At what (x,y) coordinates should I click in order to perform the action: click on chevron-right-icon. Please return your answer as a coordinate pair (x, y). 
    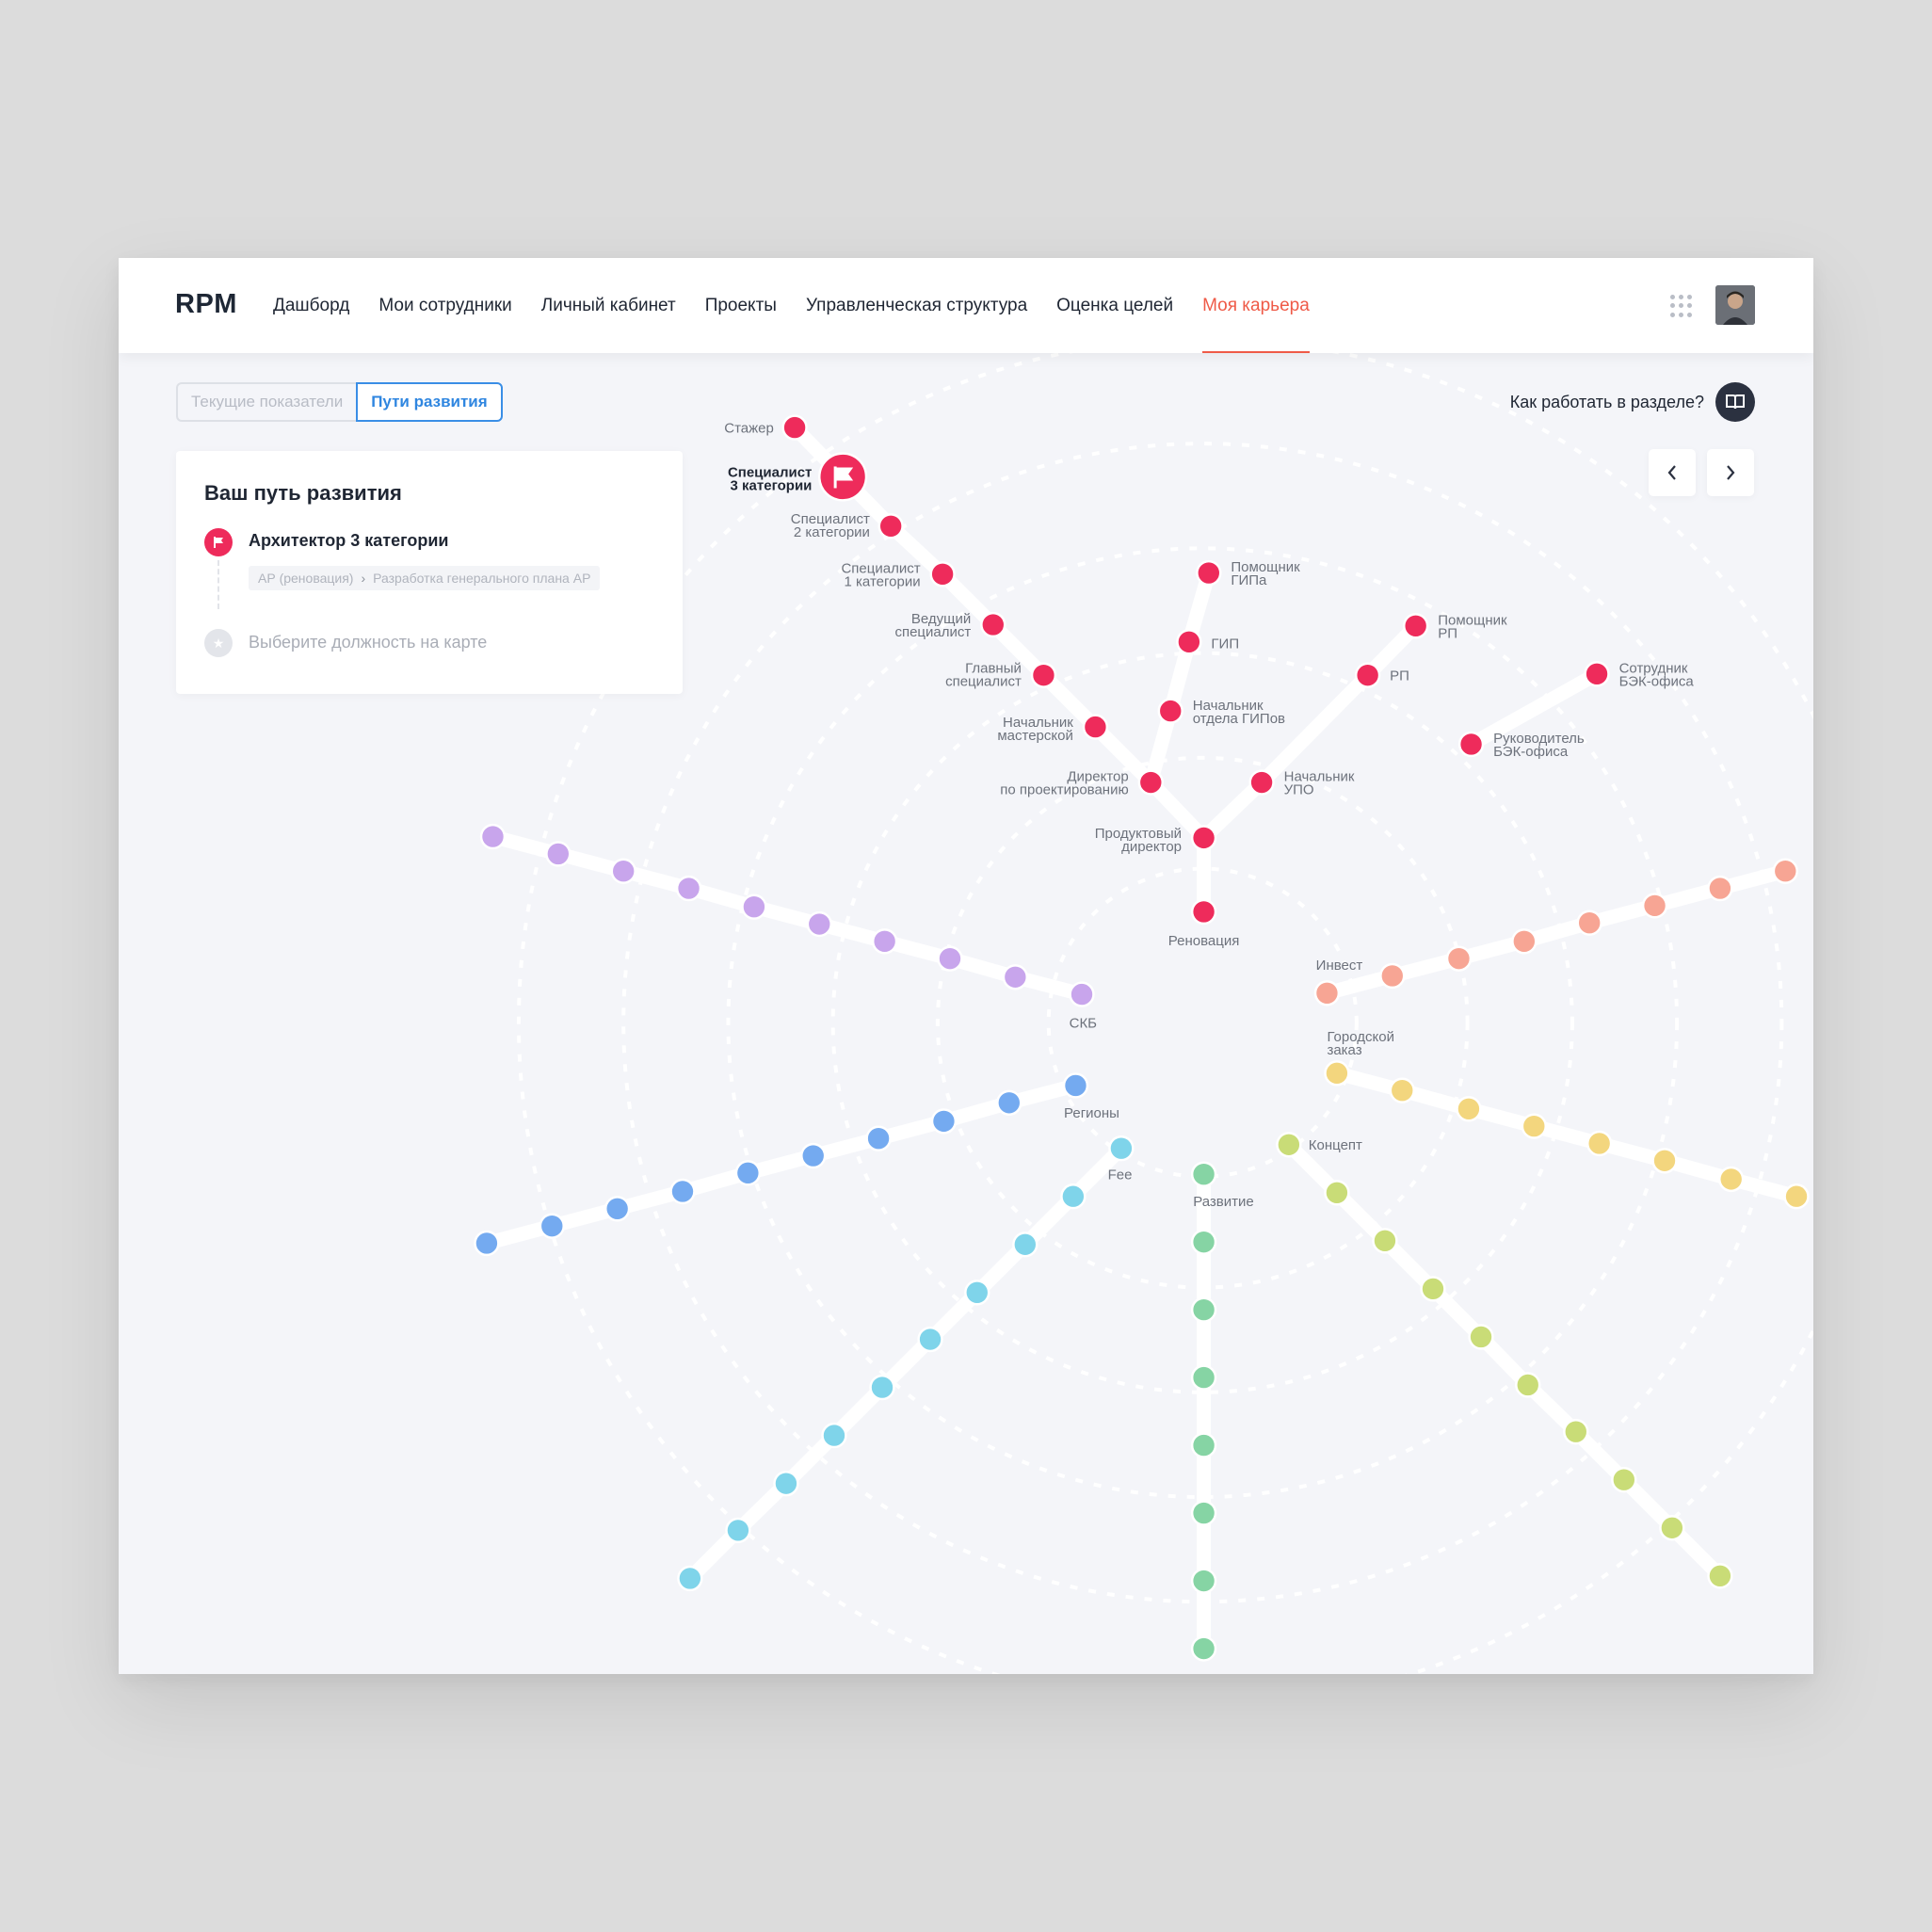
    Looking at the image, I should click on (1731, 472).